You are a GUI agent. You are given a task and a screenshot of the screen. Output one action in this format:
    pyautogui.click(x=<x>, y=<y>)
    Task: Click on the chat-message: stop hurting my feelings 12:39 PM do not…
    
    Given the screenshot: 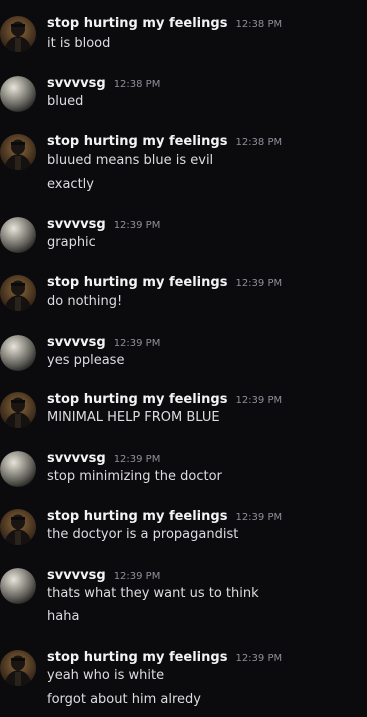 What is the action you would take?
    pyautogui.click(x=183, y=295)
    